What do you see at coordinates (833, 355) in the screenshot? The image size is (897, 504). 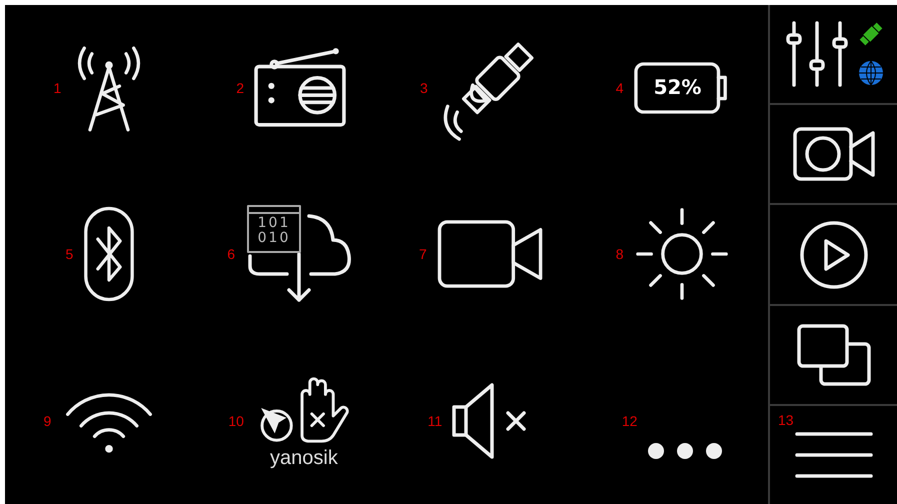 I see `overlapping-windows-icon` at bounding box center [833, 355].